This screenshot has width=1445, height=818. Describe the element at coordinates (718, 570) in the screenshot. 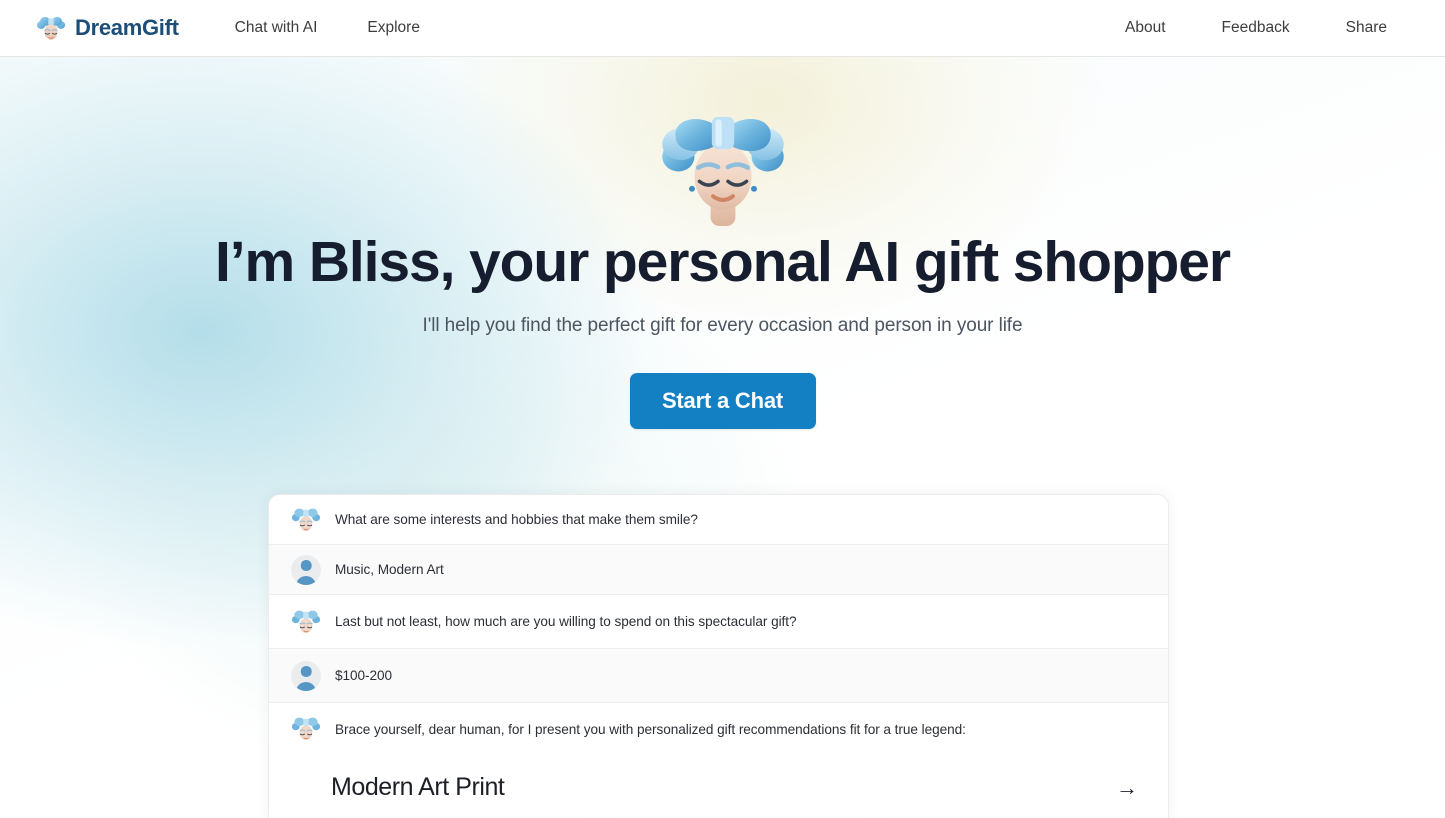

I see `chat-message-row: Music, Modern Art` at that location.